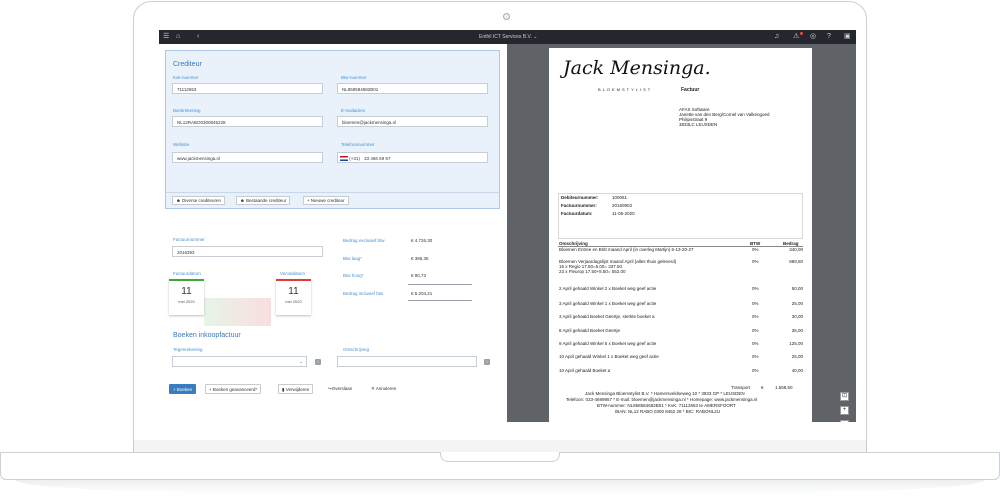 Image resolution: width=1000 pixels, height=496 pixels. I want to click on boeken-button: + Boeken, so click(183, 389).